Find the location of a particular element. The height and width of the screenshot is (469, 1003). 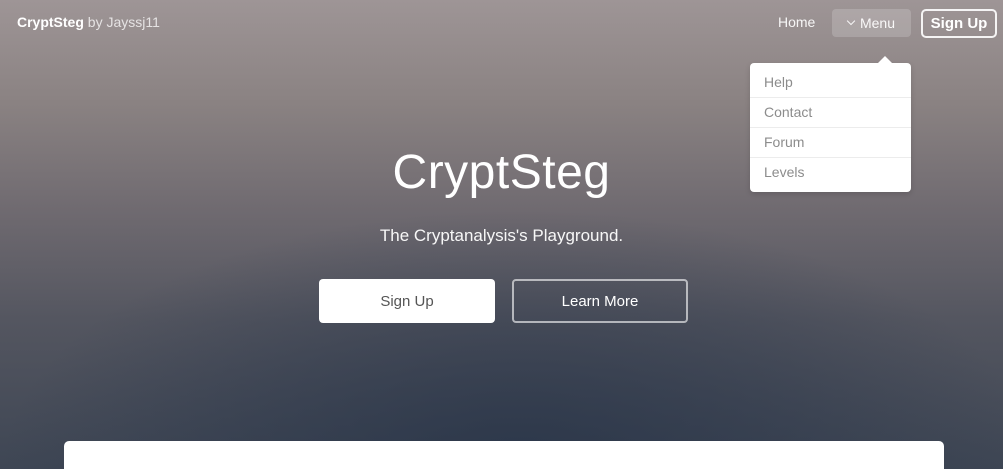

hero-title: CryptSteg is located at coordinates (501, 172).